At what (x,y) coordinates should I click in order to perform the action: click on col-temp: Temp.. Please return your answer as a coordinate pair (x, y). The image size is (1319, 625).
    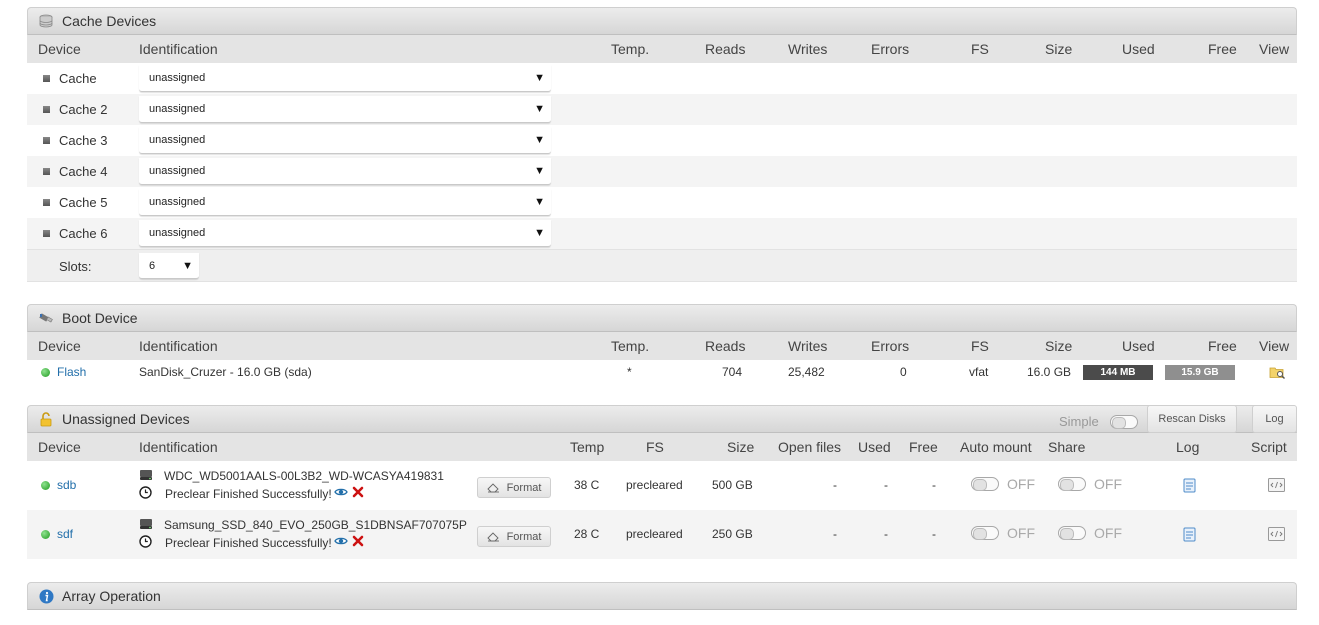
    Looking at the image, I should click on (630, 346).